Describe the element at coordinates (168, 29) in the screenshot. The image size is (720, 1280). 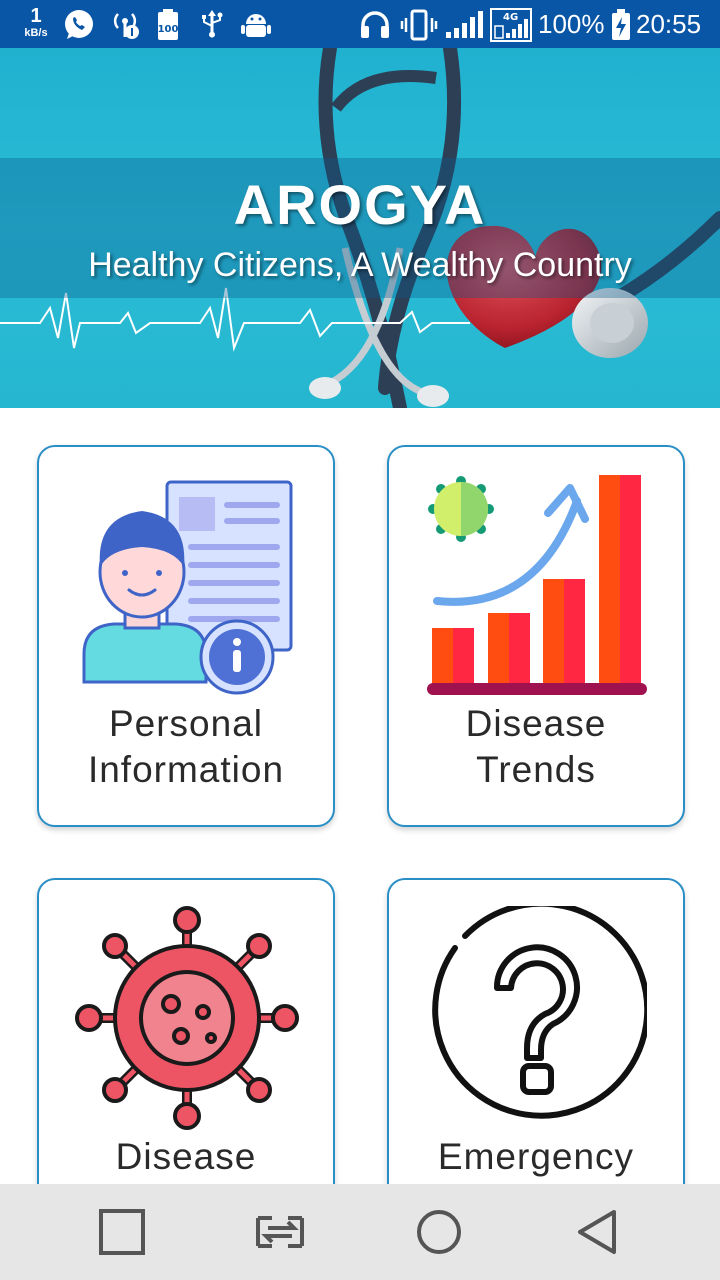
I see `svg-text: 100` at that location.